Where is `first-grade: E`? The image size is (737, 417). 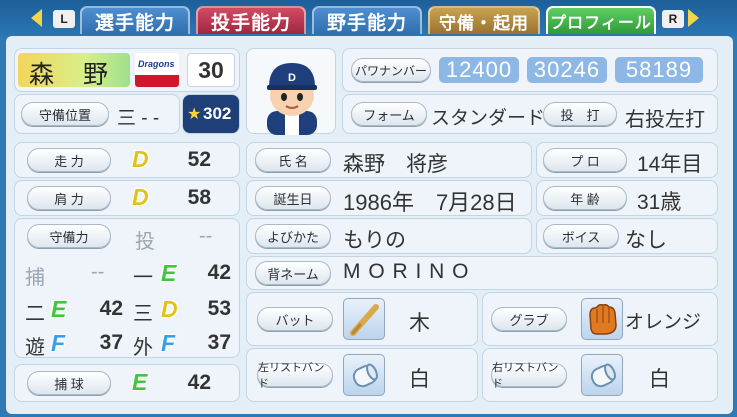
first-grade: E is located at coordinates (169, 273).